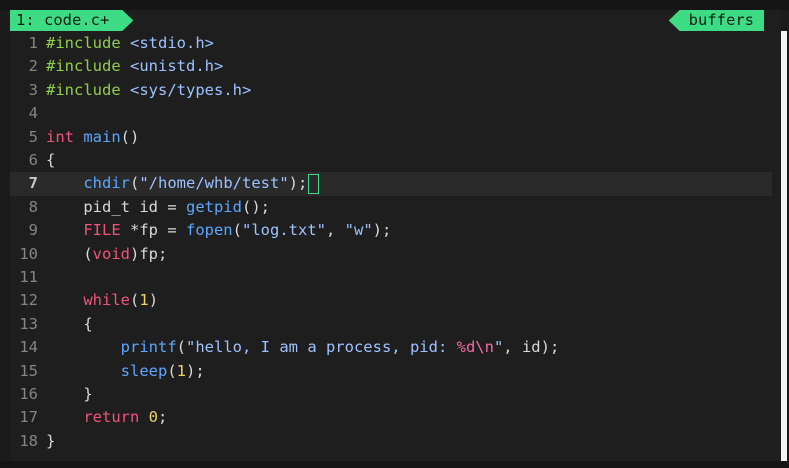  What do you see at coordinates (148, 347) in the screenshot?
I see `code-token: printf` at bounding box center [148, 347].